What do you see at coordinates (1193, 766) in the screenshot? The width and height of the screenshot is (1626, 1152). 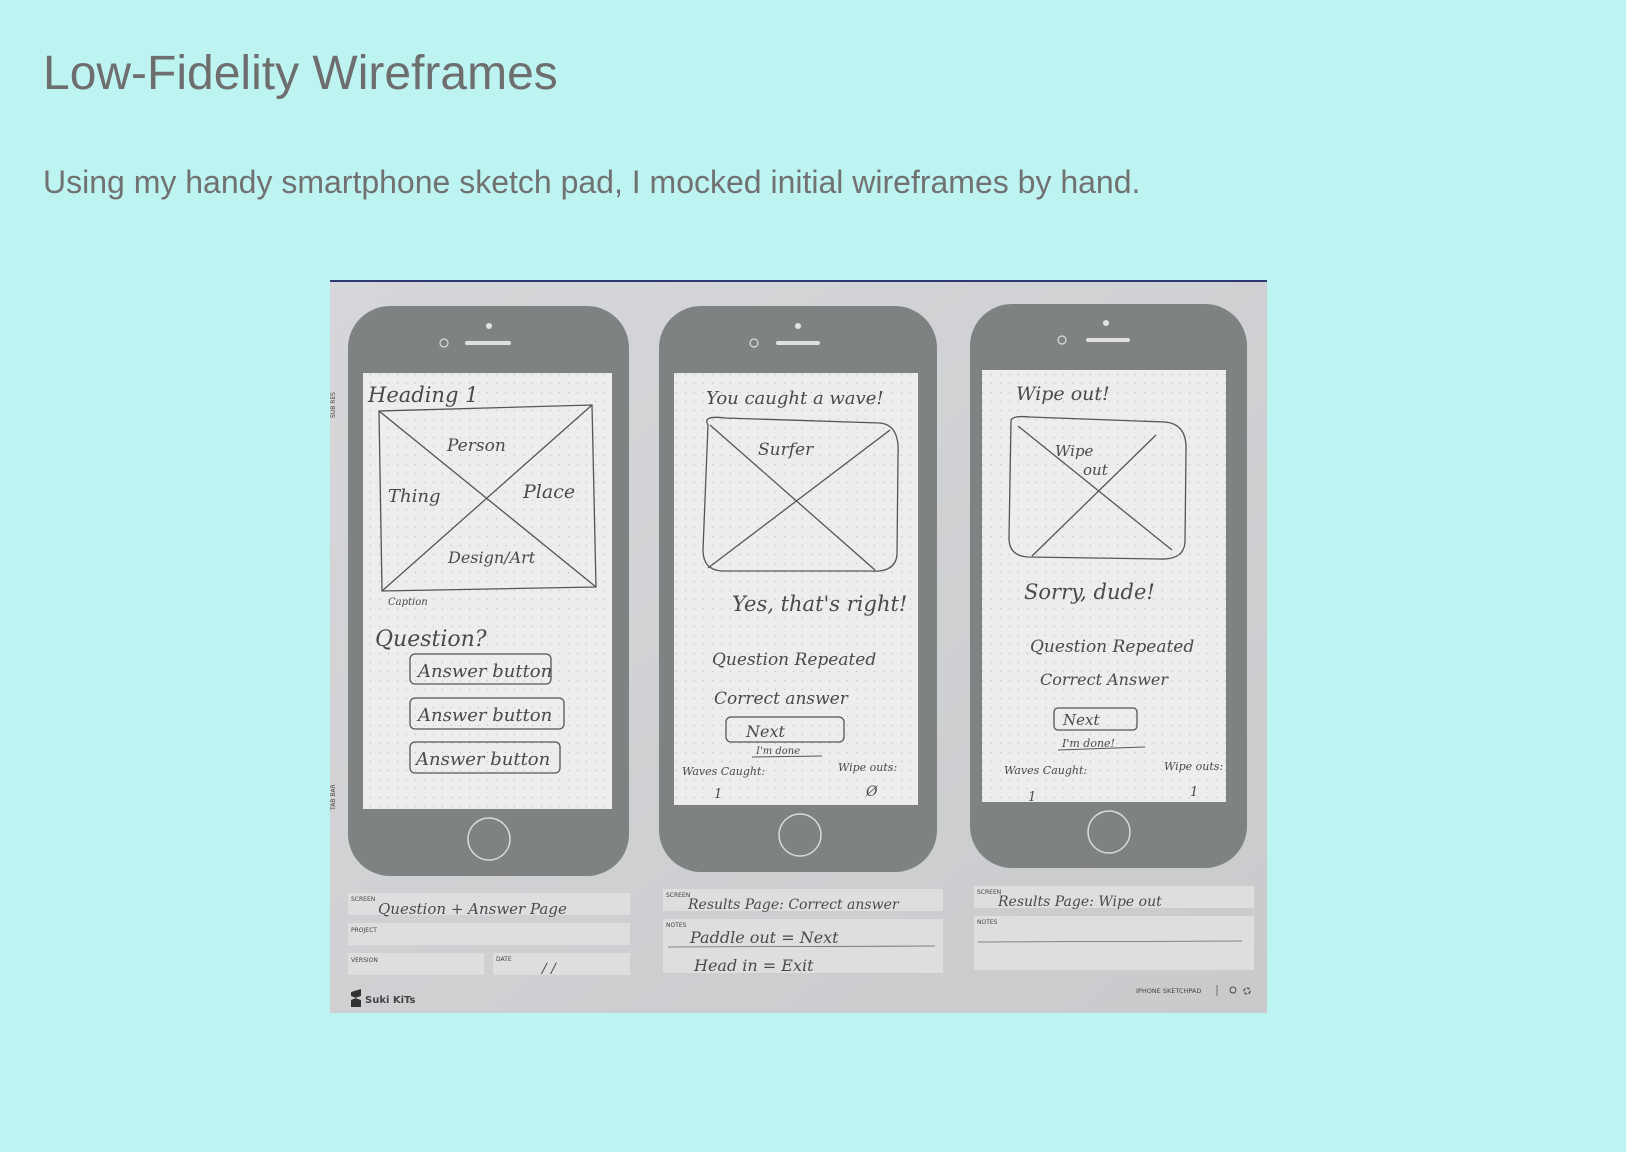 I see `wipeouts-label-3: Wipe outs:` at bounding box center [1193, 766].